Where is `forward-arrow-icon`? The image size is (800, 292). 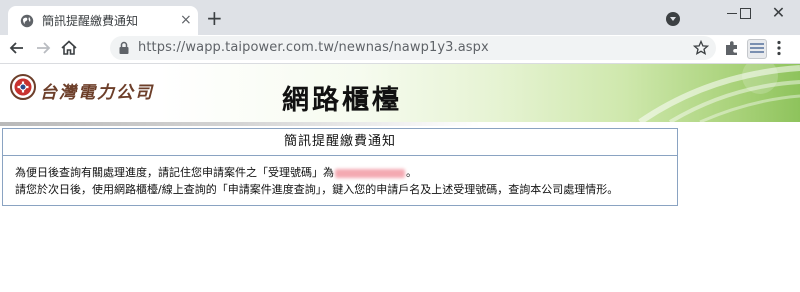 forward-arrow-icon is located at coordinates (44, 48).